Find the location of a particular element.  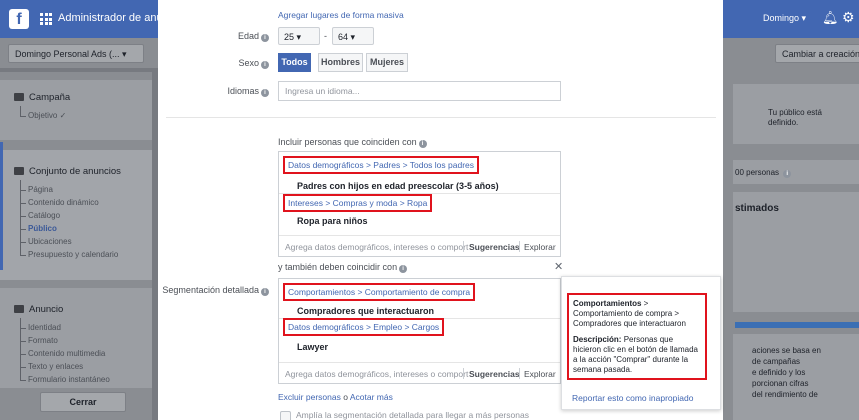

sidebar-item-texto-enlaces: Texto y enlaces is located at coordinates (55, 366).